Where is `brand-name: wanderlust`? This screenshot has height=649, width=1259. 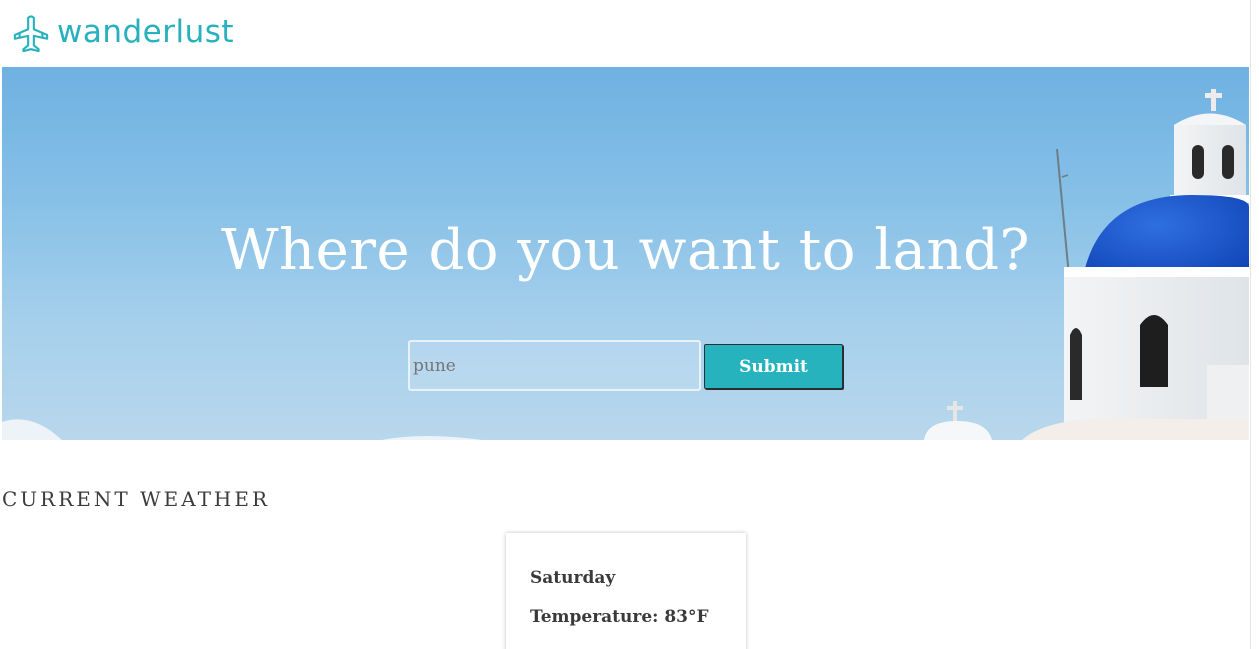 brand-name: wanderlust is located at coordinates (146, 32).